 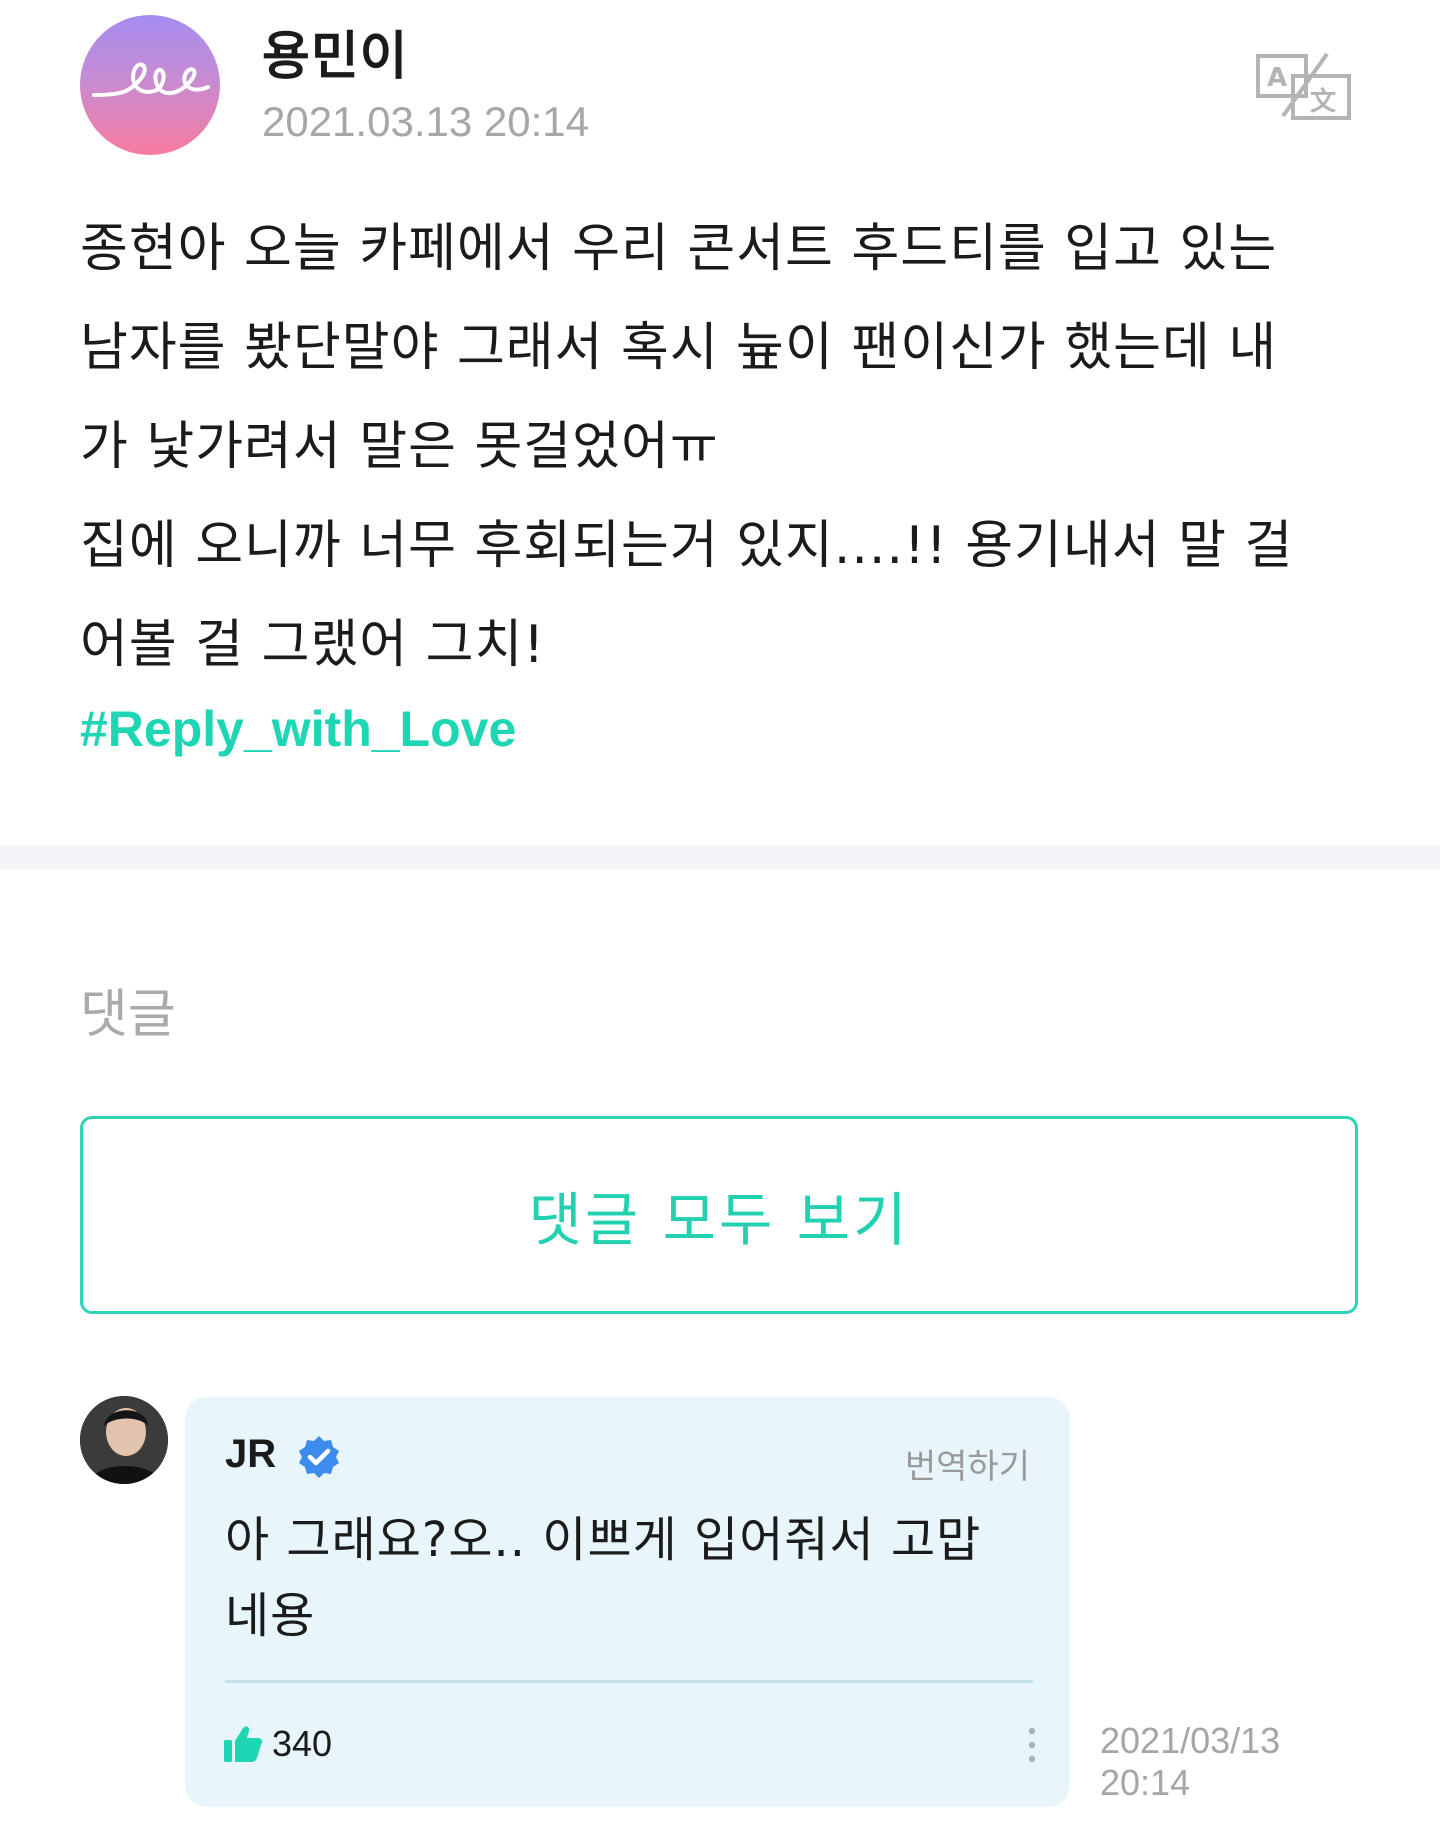 I want to click on post-date: 2021.03.13 20:14, so click(x=425, y=121).